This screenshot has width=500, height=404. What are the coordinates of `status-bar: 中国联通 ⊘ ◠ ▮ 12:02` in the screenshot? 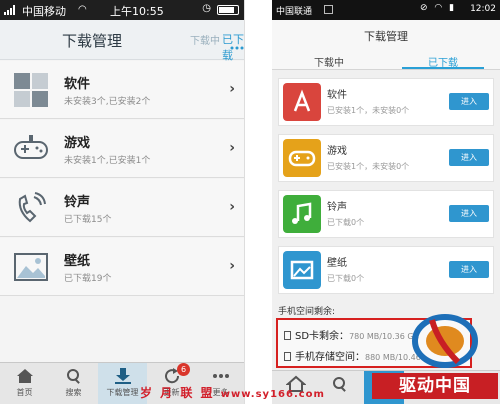 It's located at (386, 10).